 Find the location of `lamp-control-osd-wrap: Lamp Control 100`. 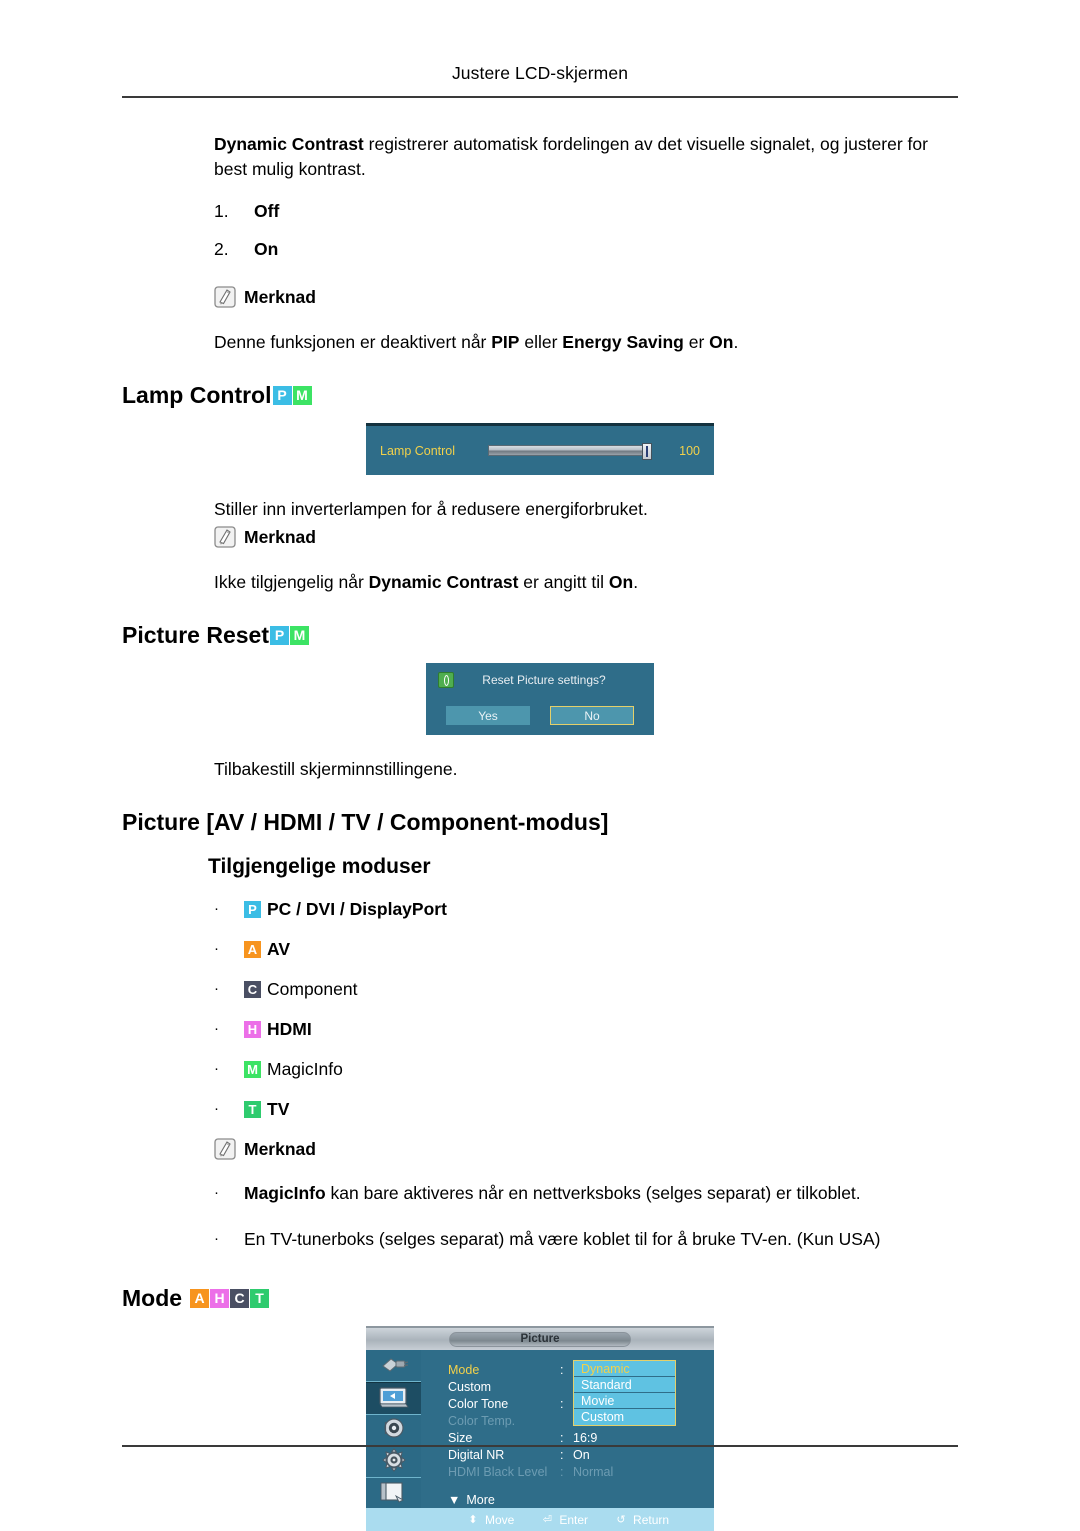

lamp-control-osd-wrap: Lamp Control 100 is located at coordinates (540, 449).